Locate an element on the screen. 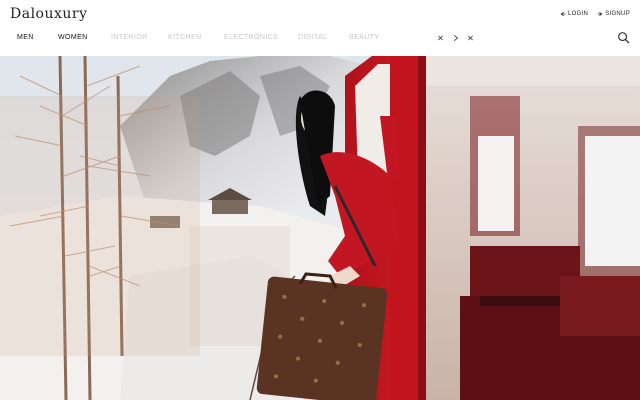 This screenshot has width=640, height=400. chevron-right-icon is located at coordinates (455, 37).